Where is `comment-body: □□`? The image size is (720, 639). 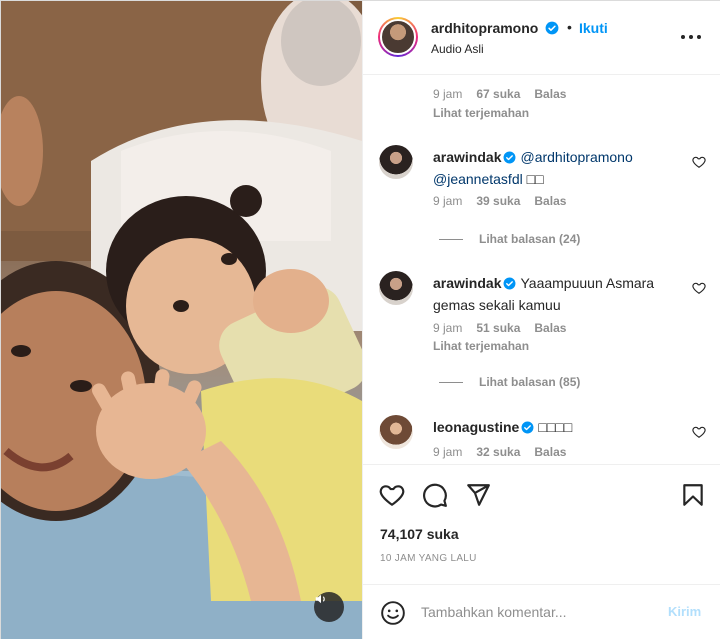
comment-body: □□ is located at coordinates (535, 179).